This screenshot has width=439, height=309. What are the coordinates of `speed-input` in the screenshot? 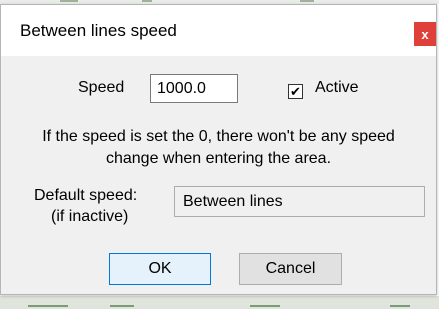 It's located at (194, 88).